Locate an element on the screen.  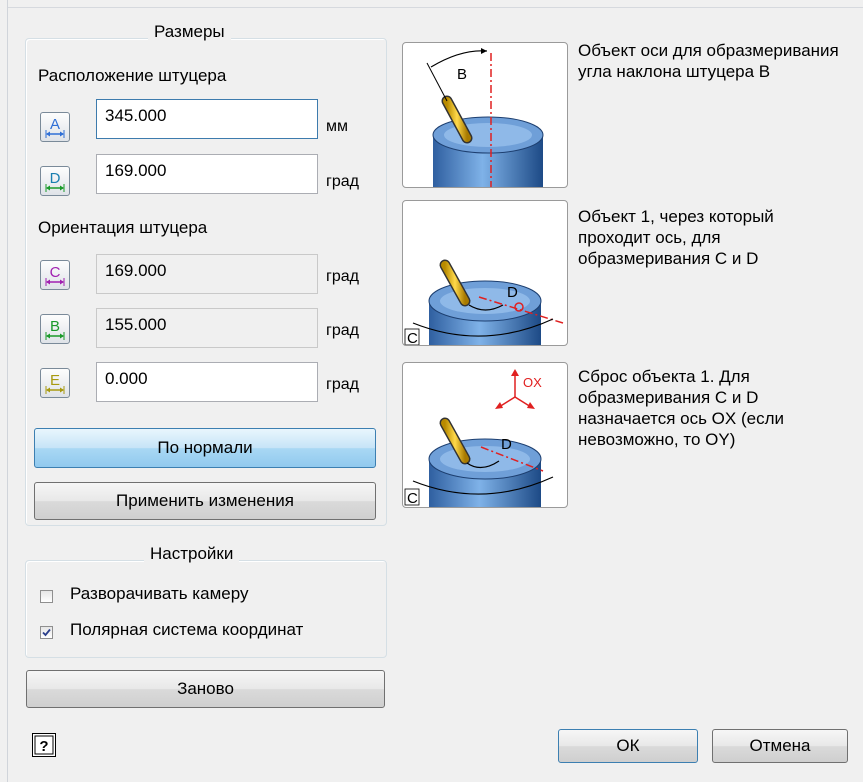
question-mark-icon: ? is located at coordinates (44, 745).